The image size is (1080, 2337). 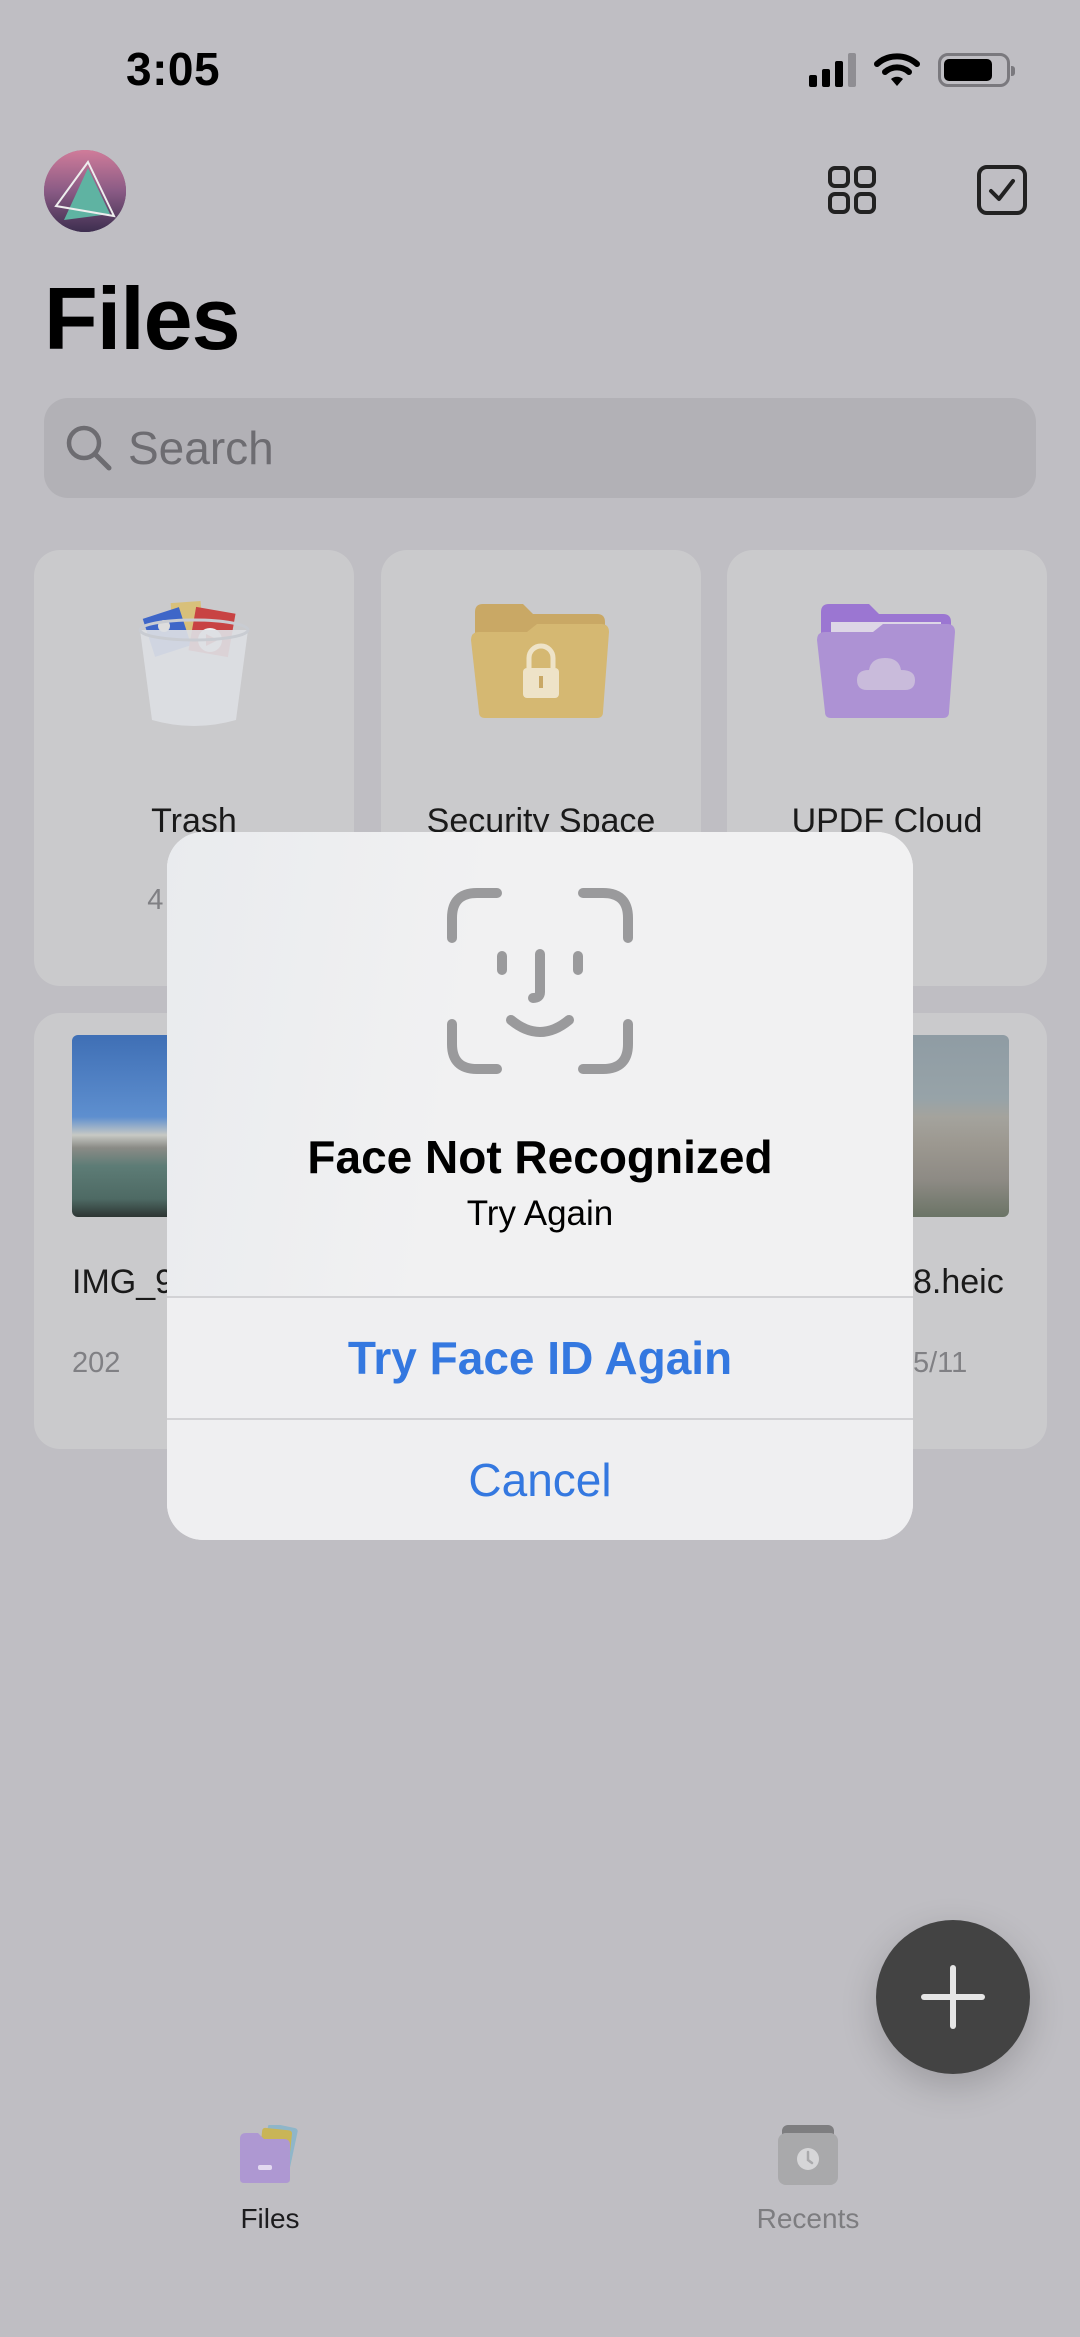 I want to click on cellular-signal-icon, so click(x=832, y=70).